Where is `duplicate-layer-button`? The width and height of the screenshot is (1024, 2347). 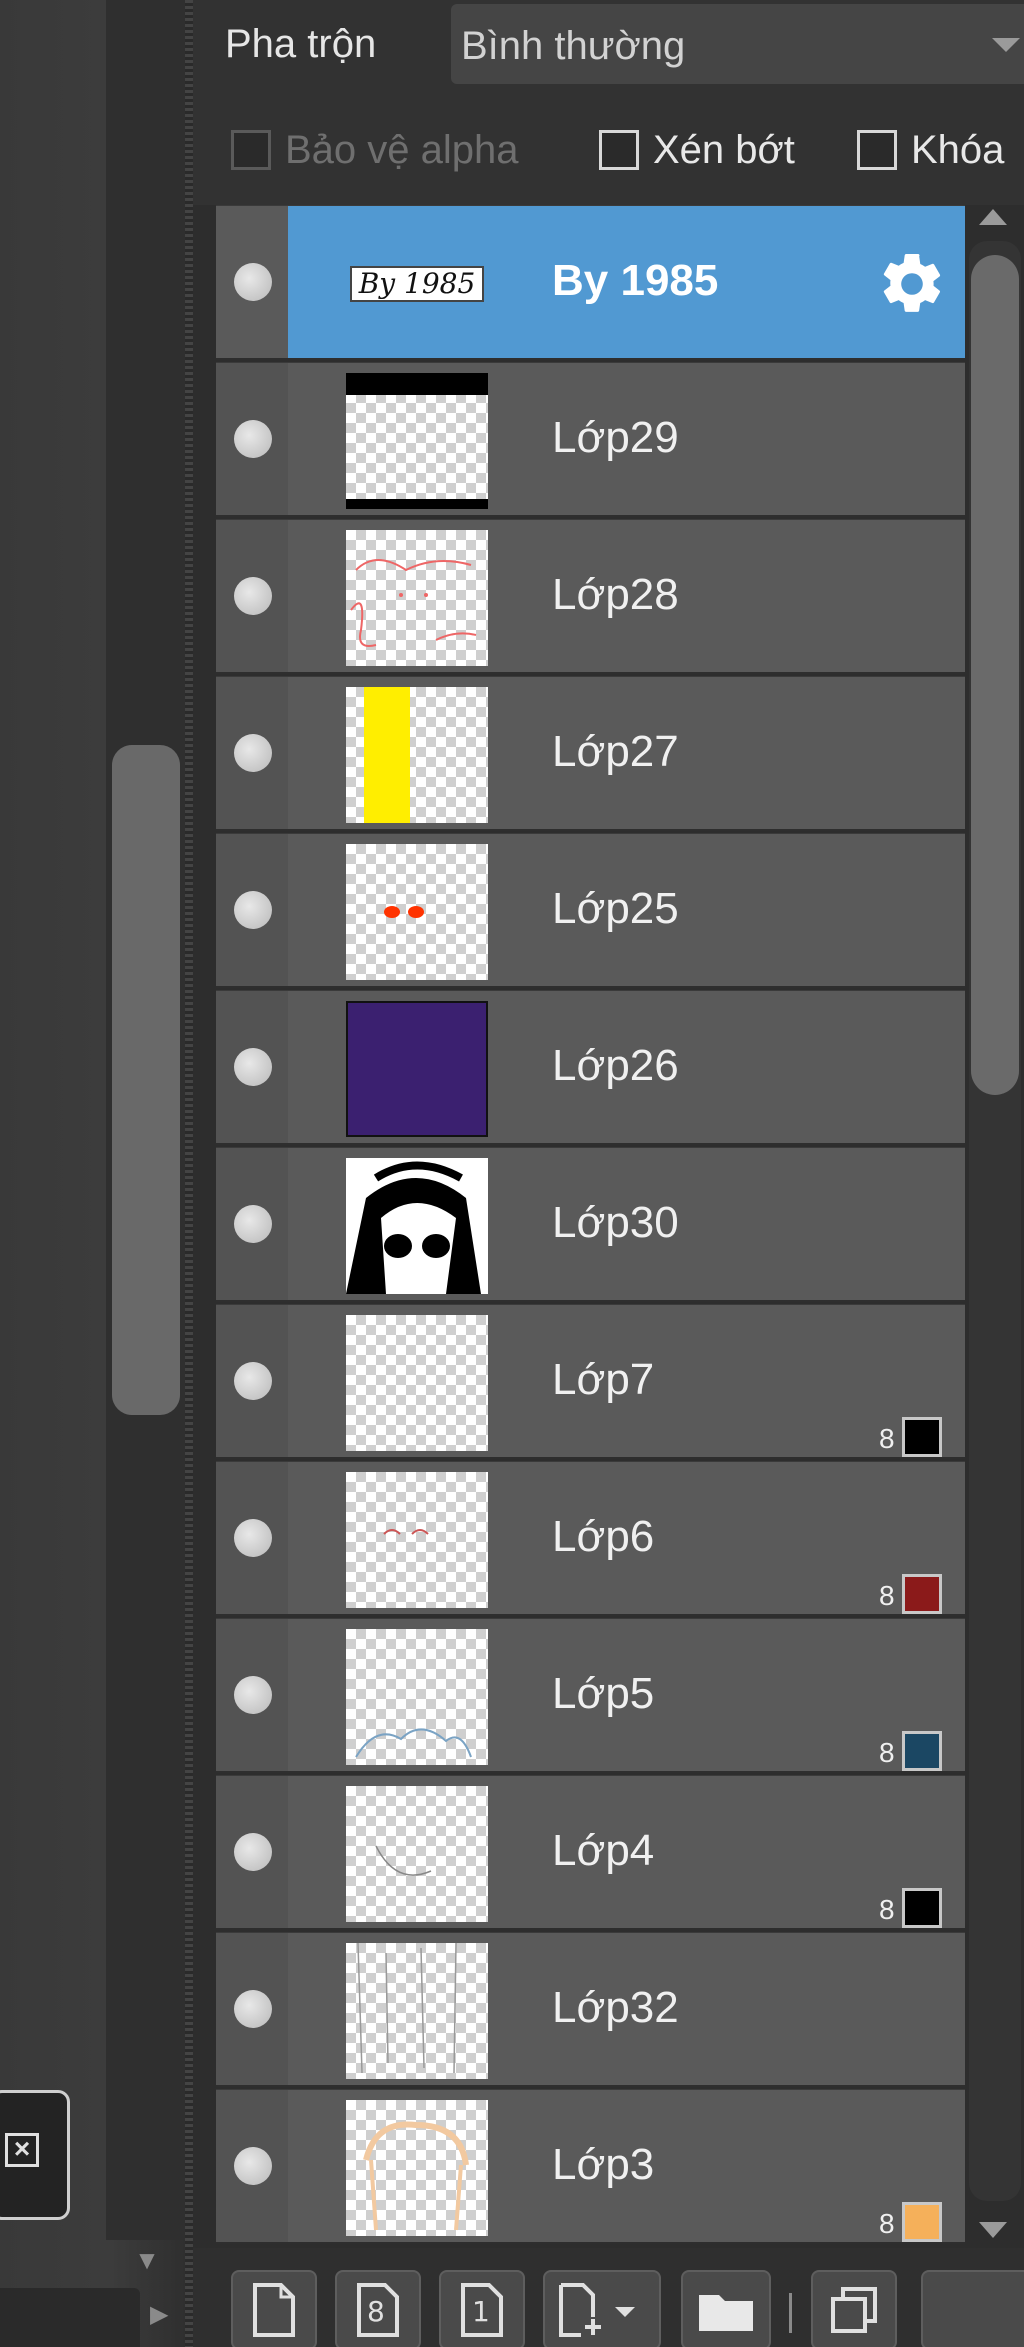 duplicate-layer-button is located at coordinates (854, 2308).